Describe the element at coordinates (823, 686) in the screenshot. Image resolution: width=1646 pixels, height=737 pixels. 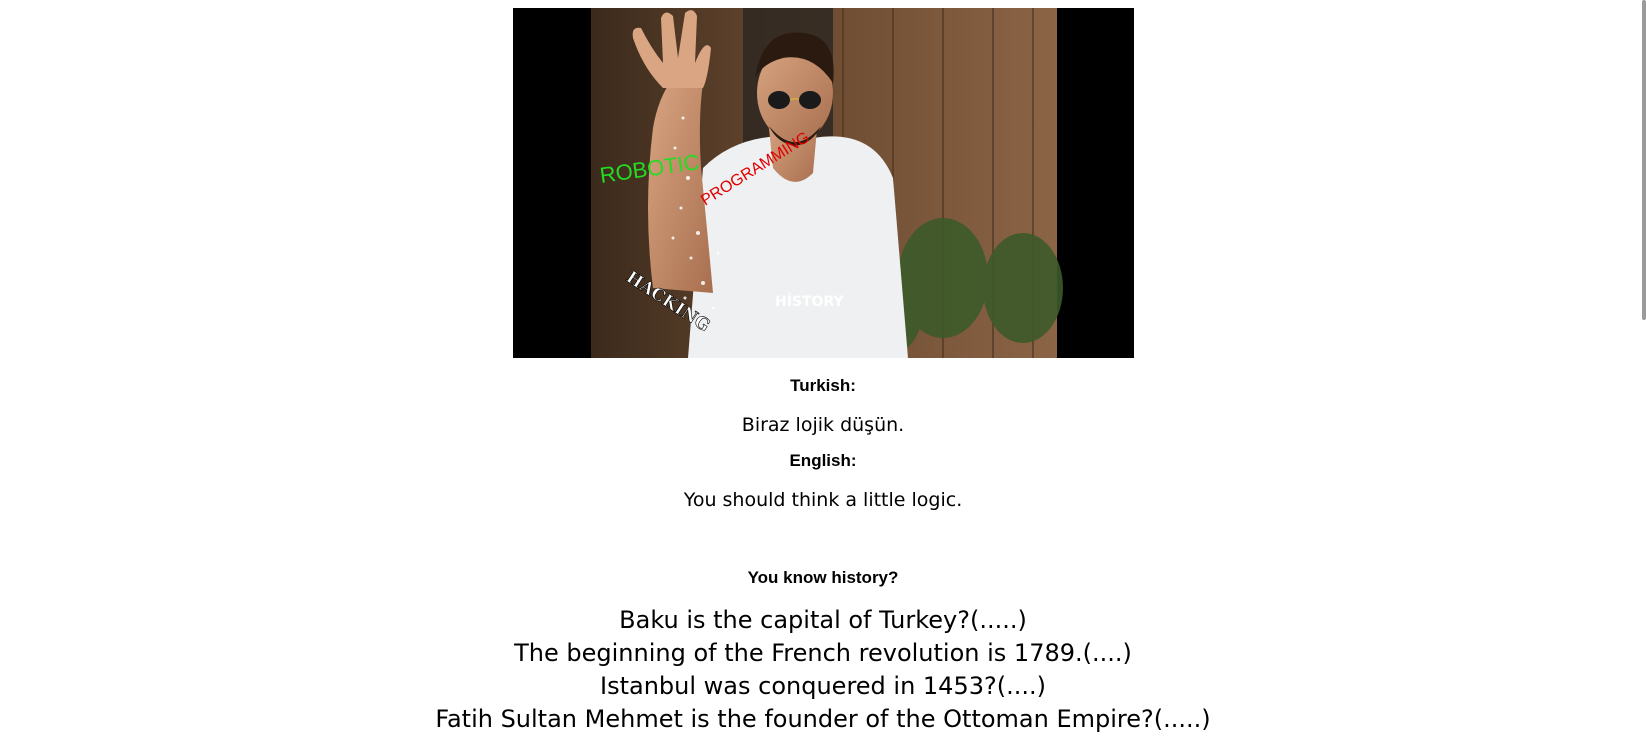
I see `quiz-question: Istanbul was conquered in 1453?(....)` at that location.